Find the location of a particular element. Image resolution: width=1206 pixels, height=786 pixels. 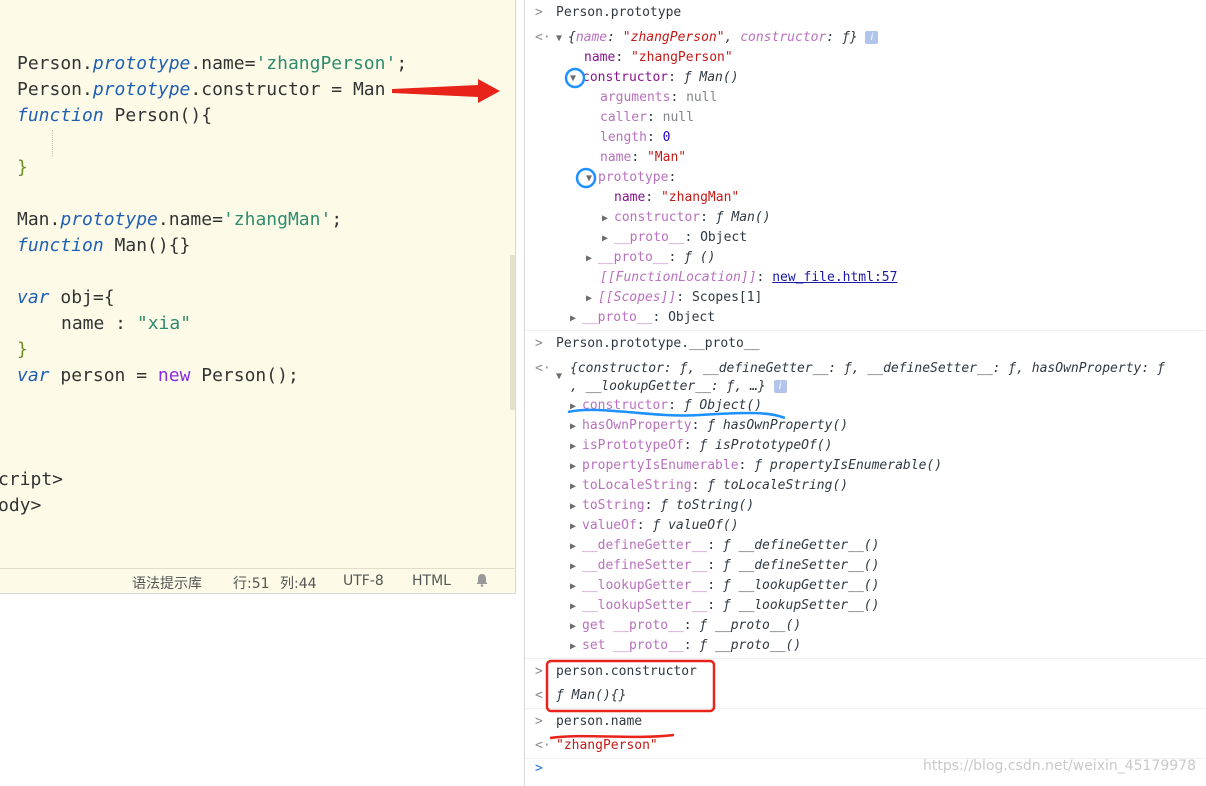

console-result: "zhangPerson" is located at coordinates (607, 745).